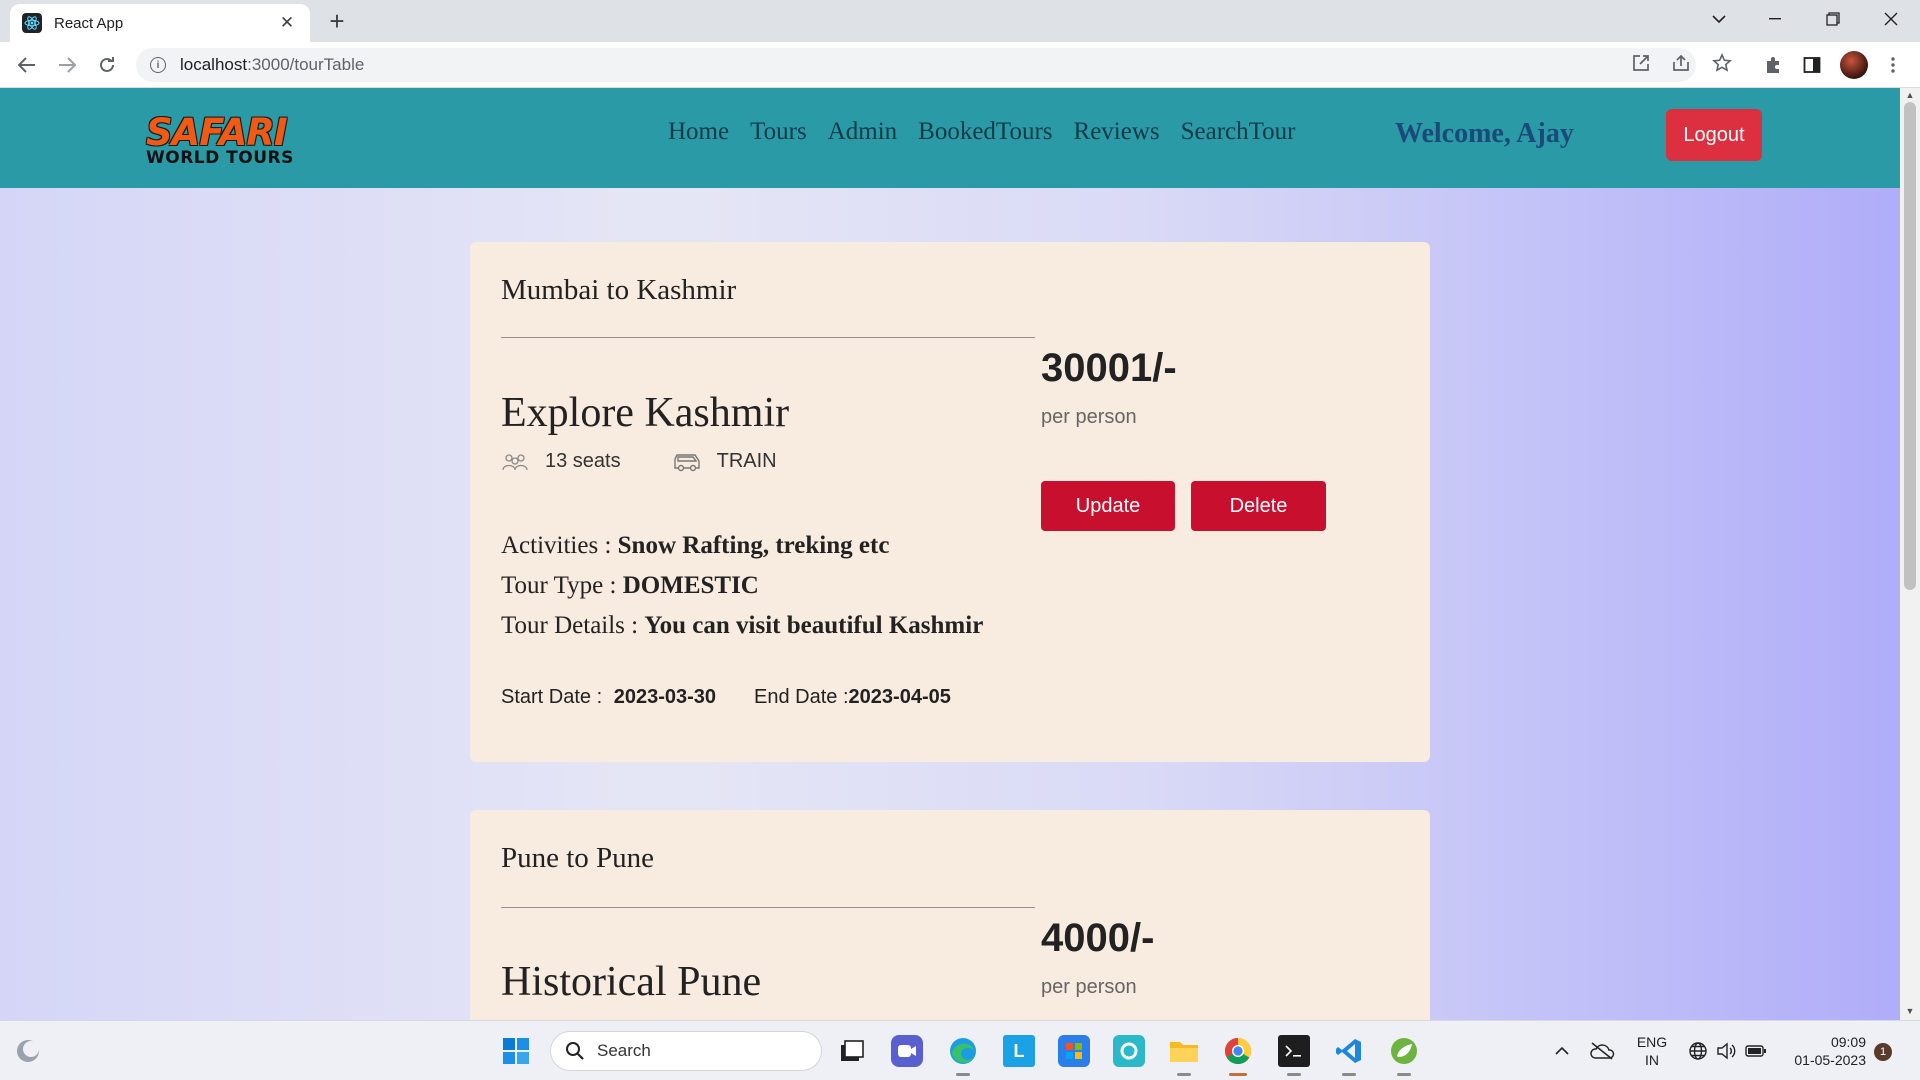 The image size is (1920, 1080). Describe the element at coordinates (1854, 65) in the screenshot. I see `profile-avatar` at that location.